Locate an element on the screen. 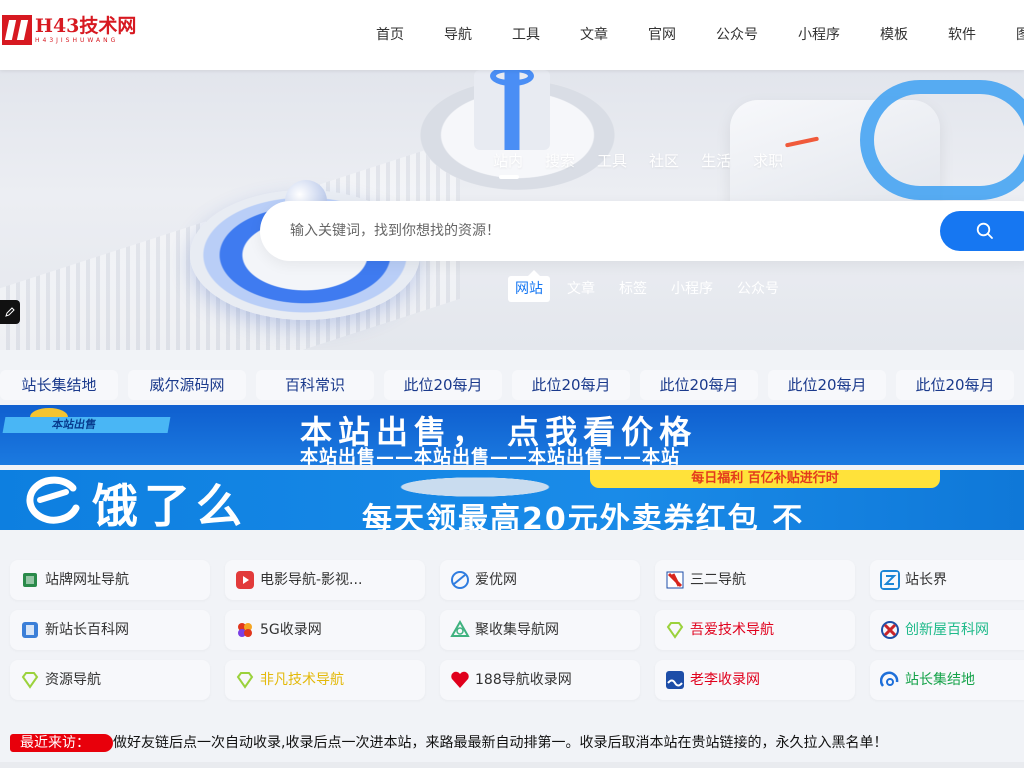 The image size is (1024, 768). site-card-name: 5G收录网 is located at coordinates (291, 630).